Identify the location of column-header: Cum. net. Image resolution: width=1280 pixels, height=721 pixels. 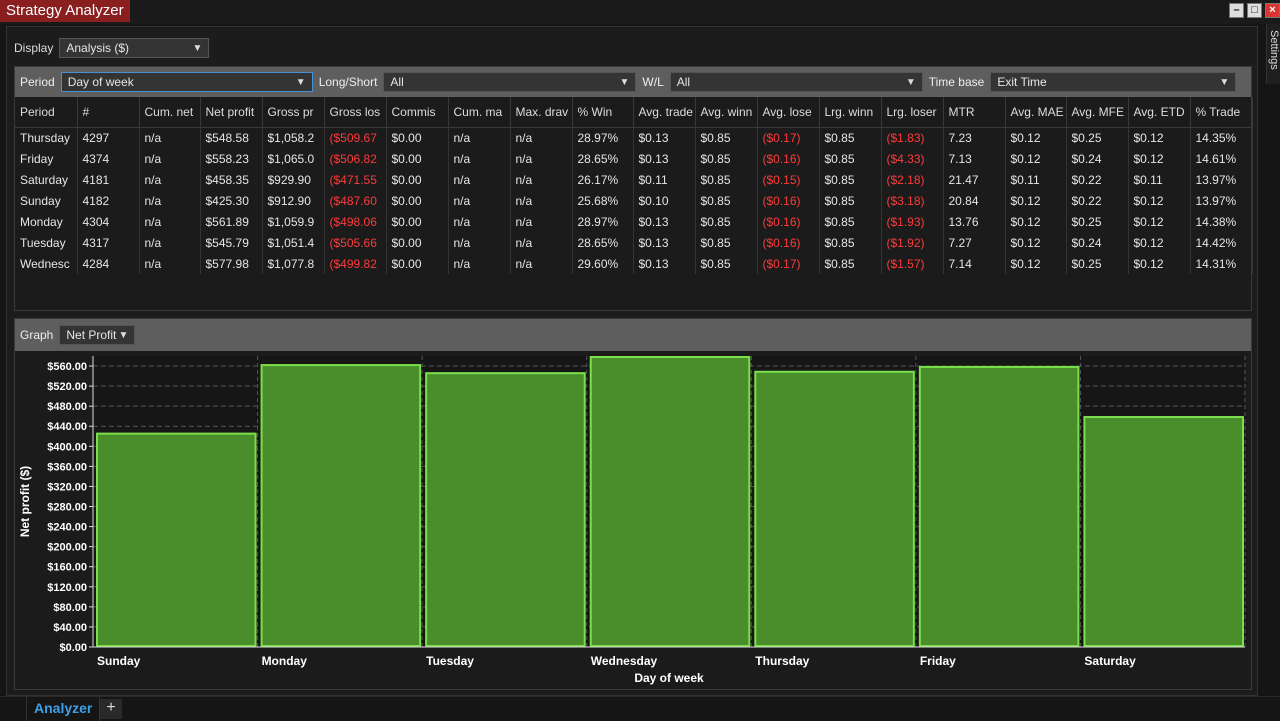
(170, 112).